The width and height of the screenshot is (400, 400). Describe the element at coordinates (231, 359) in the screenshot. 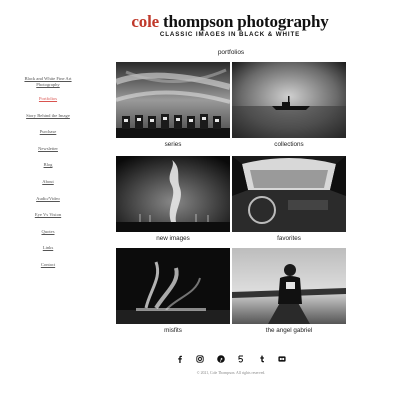

I see `social-links` at that location.